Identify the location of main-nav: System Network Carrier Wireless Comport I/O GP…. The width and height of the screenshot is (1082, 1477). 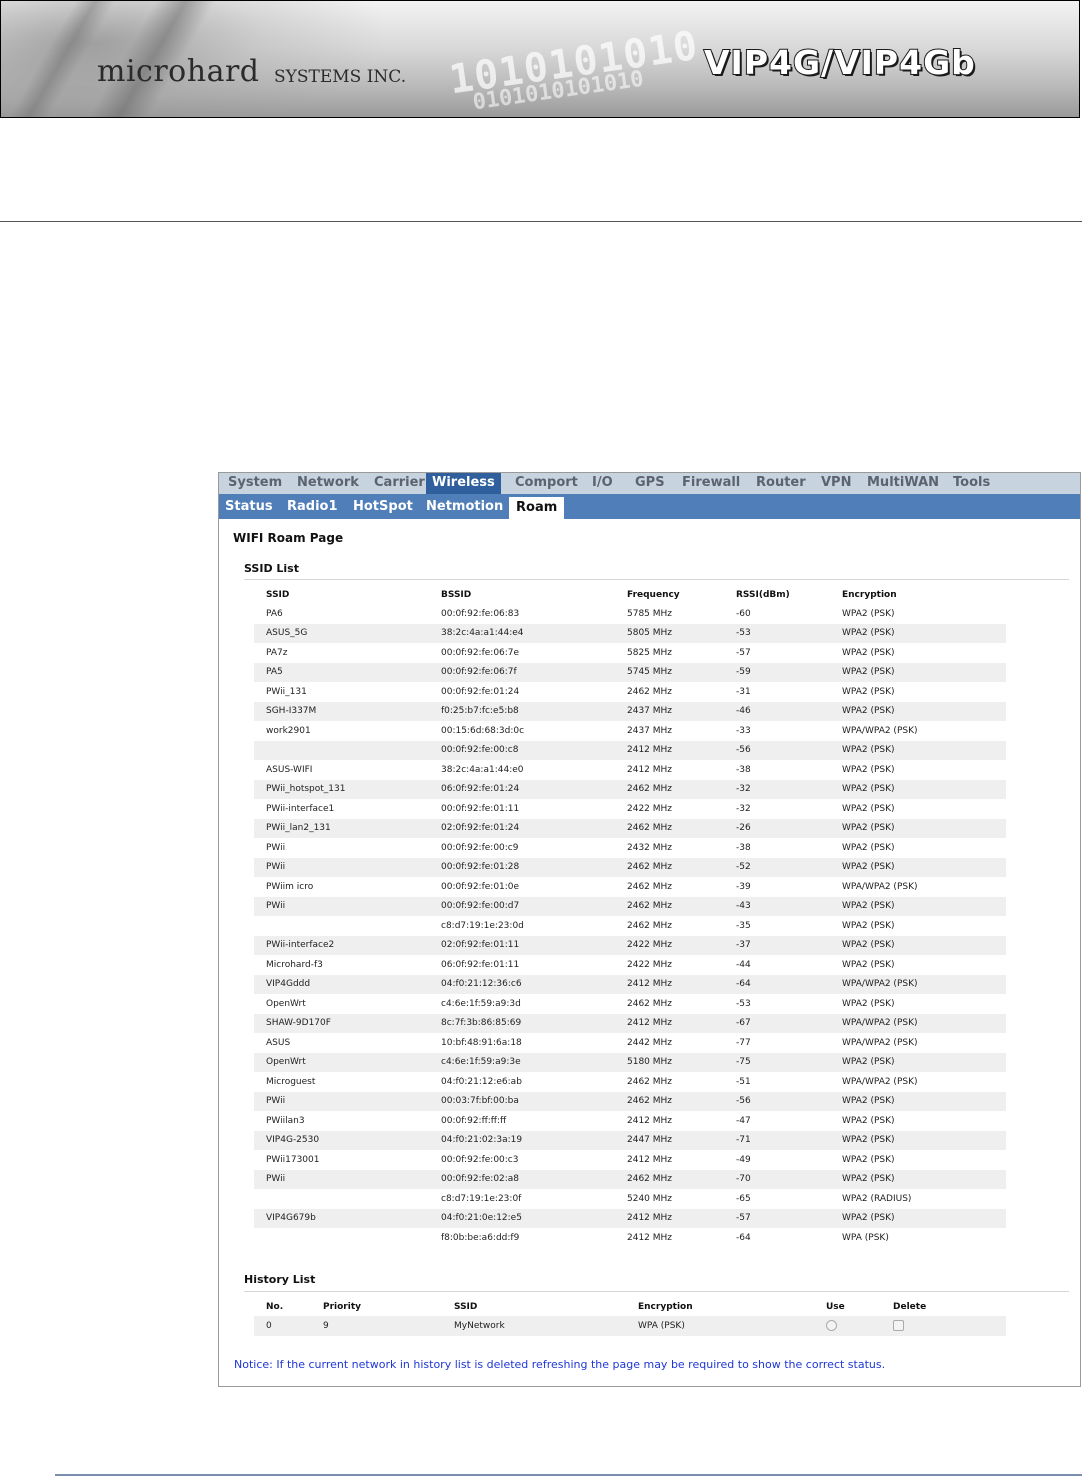
(649, 483).